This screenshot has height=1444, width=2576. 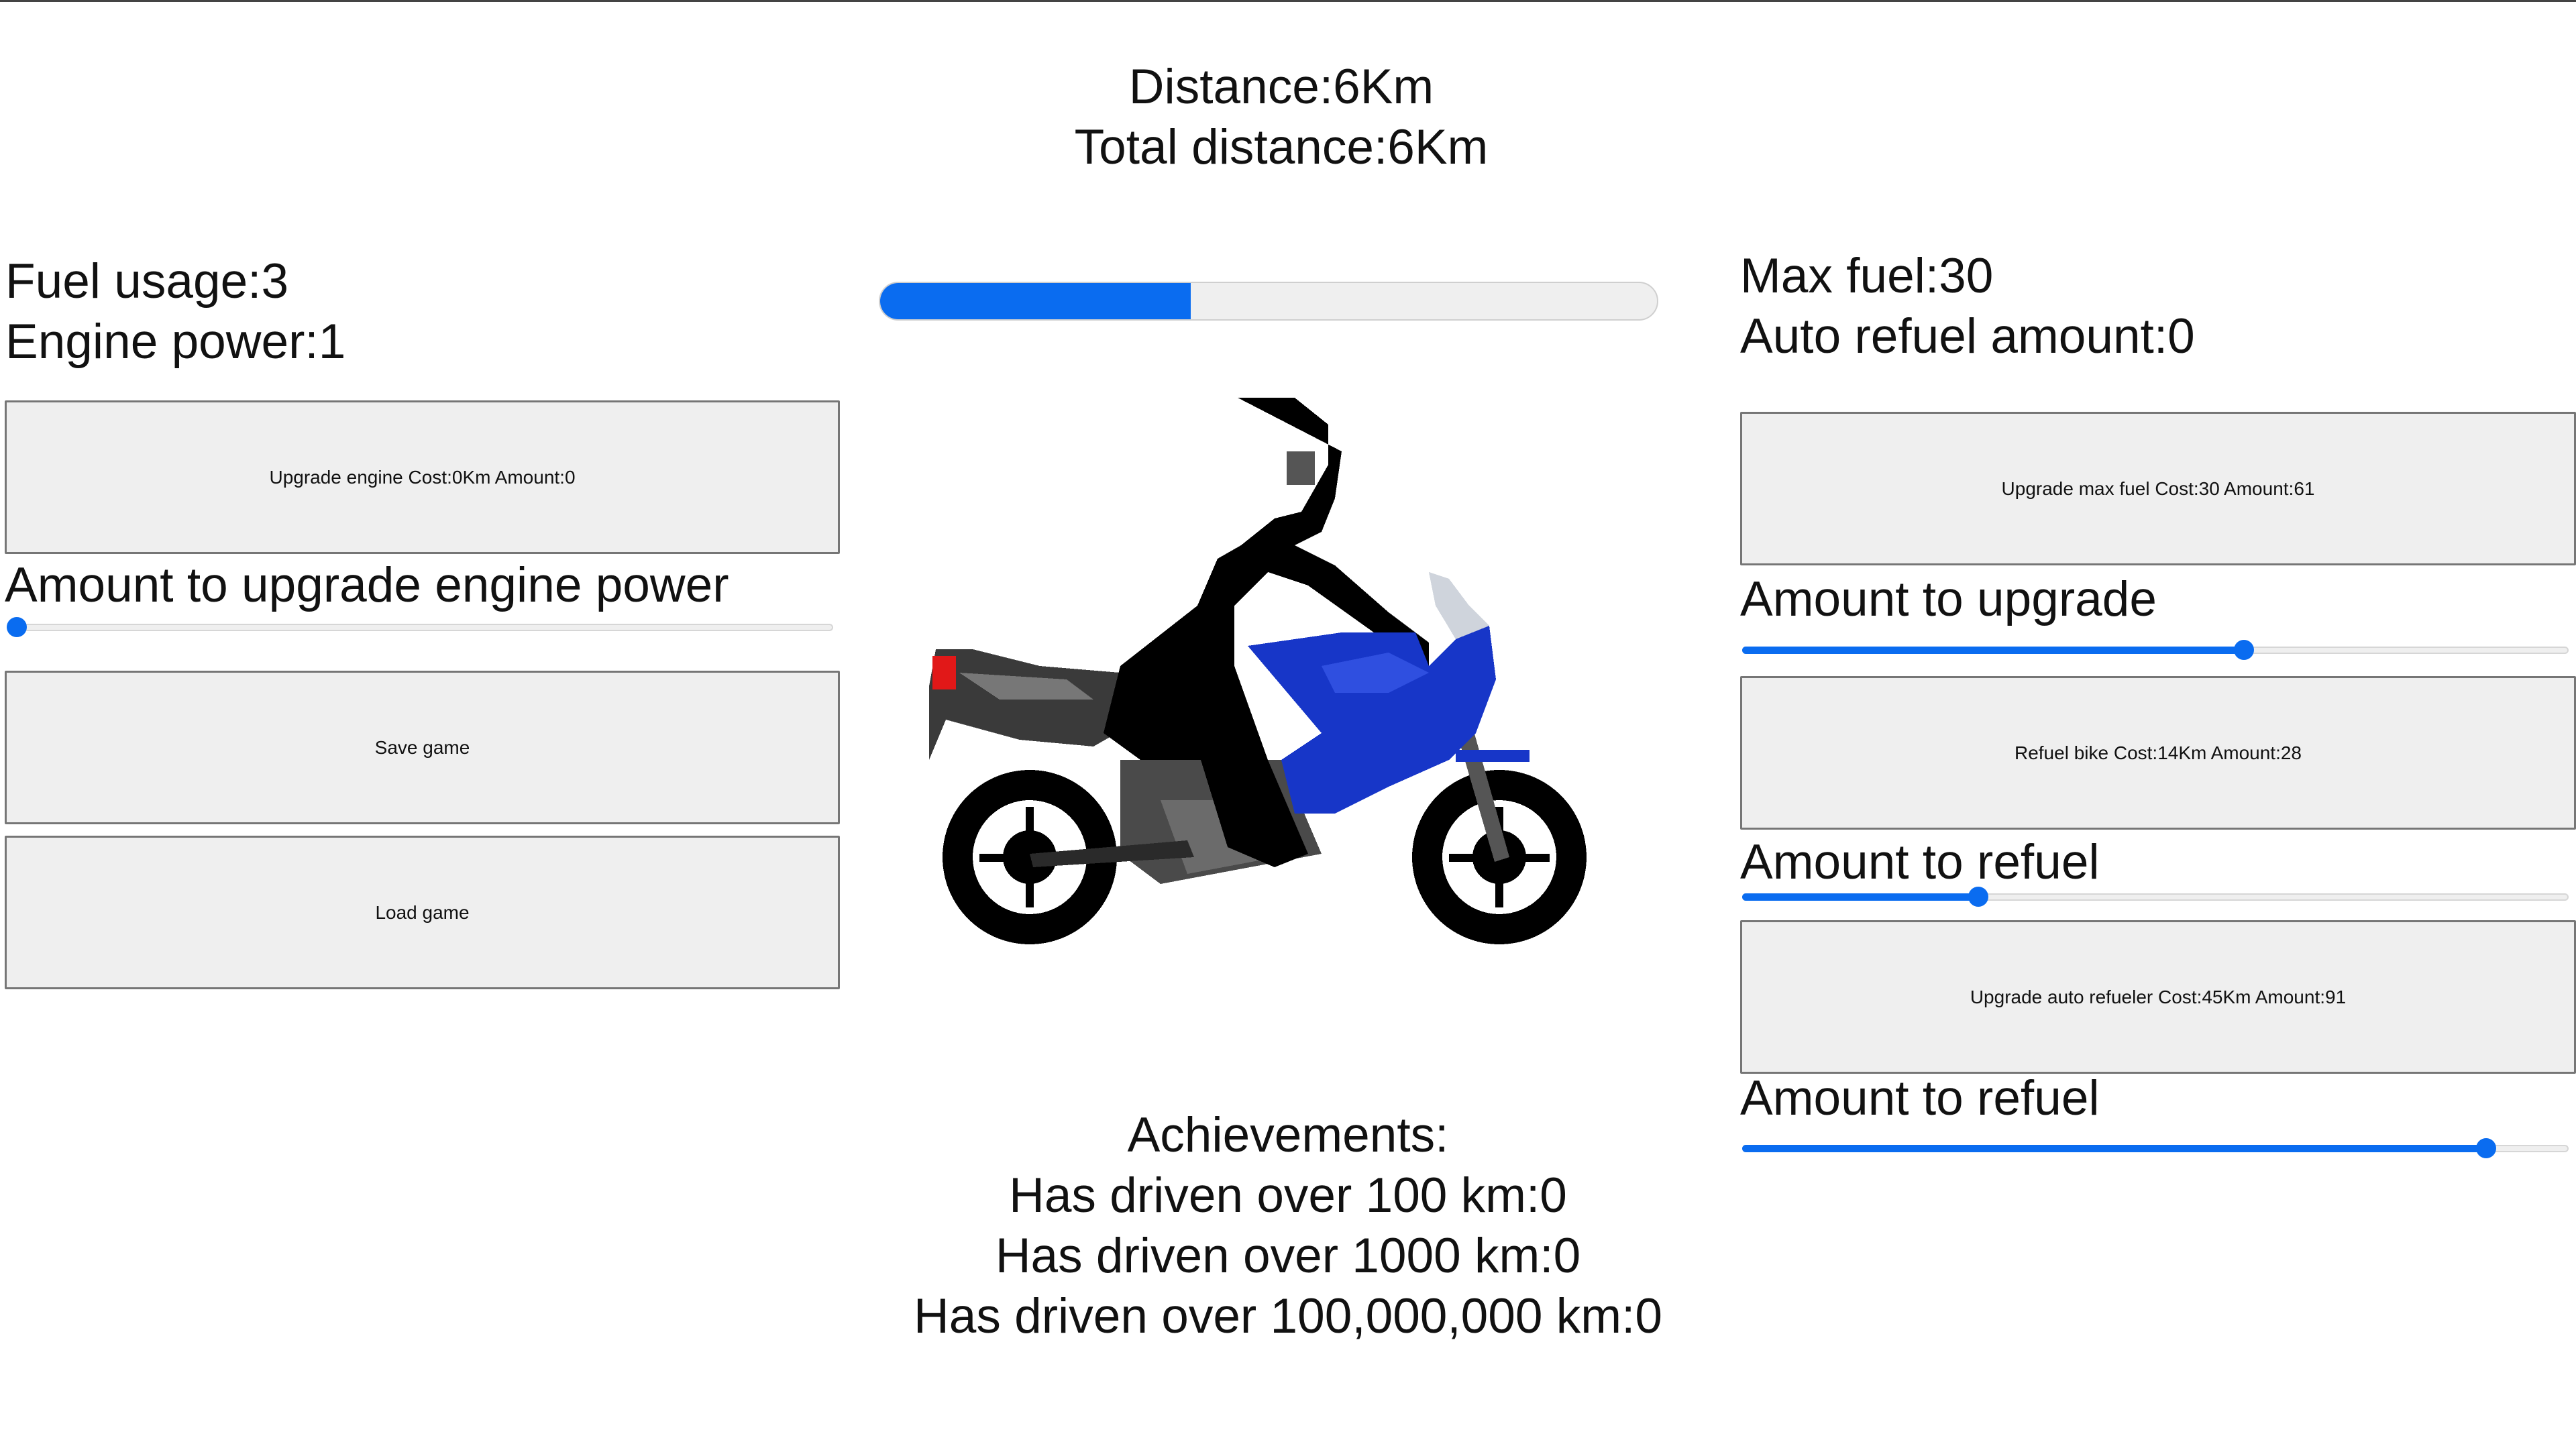 I want to click on max-fuel-upgrade-slider, so click(x=2155, y=650).